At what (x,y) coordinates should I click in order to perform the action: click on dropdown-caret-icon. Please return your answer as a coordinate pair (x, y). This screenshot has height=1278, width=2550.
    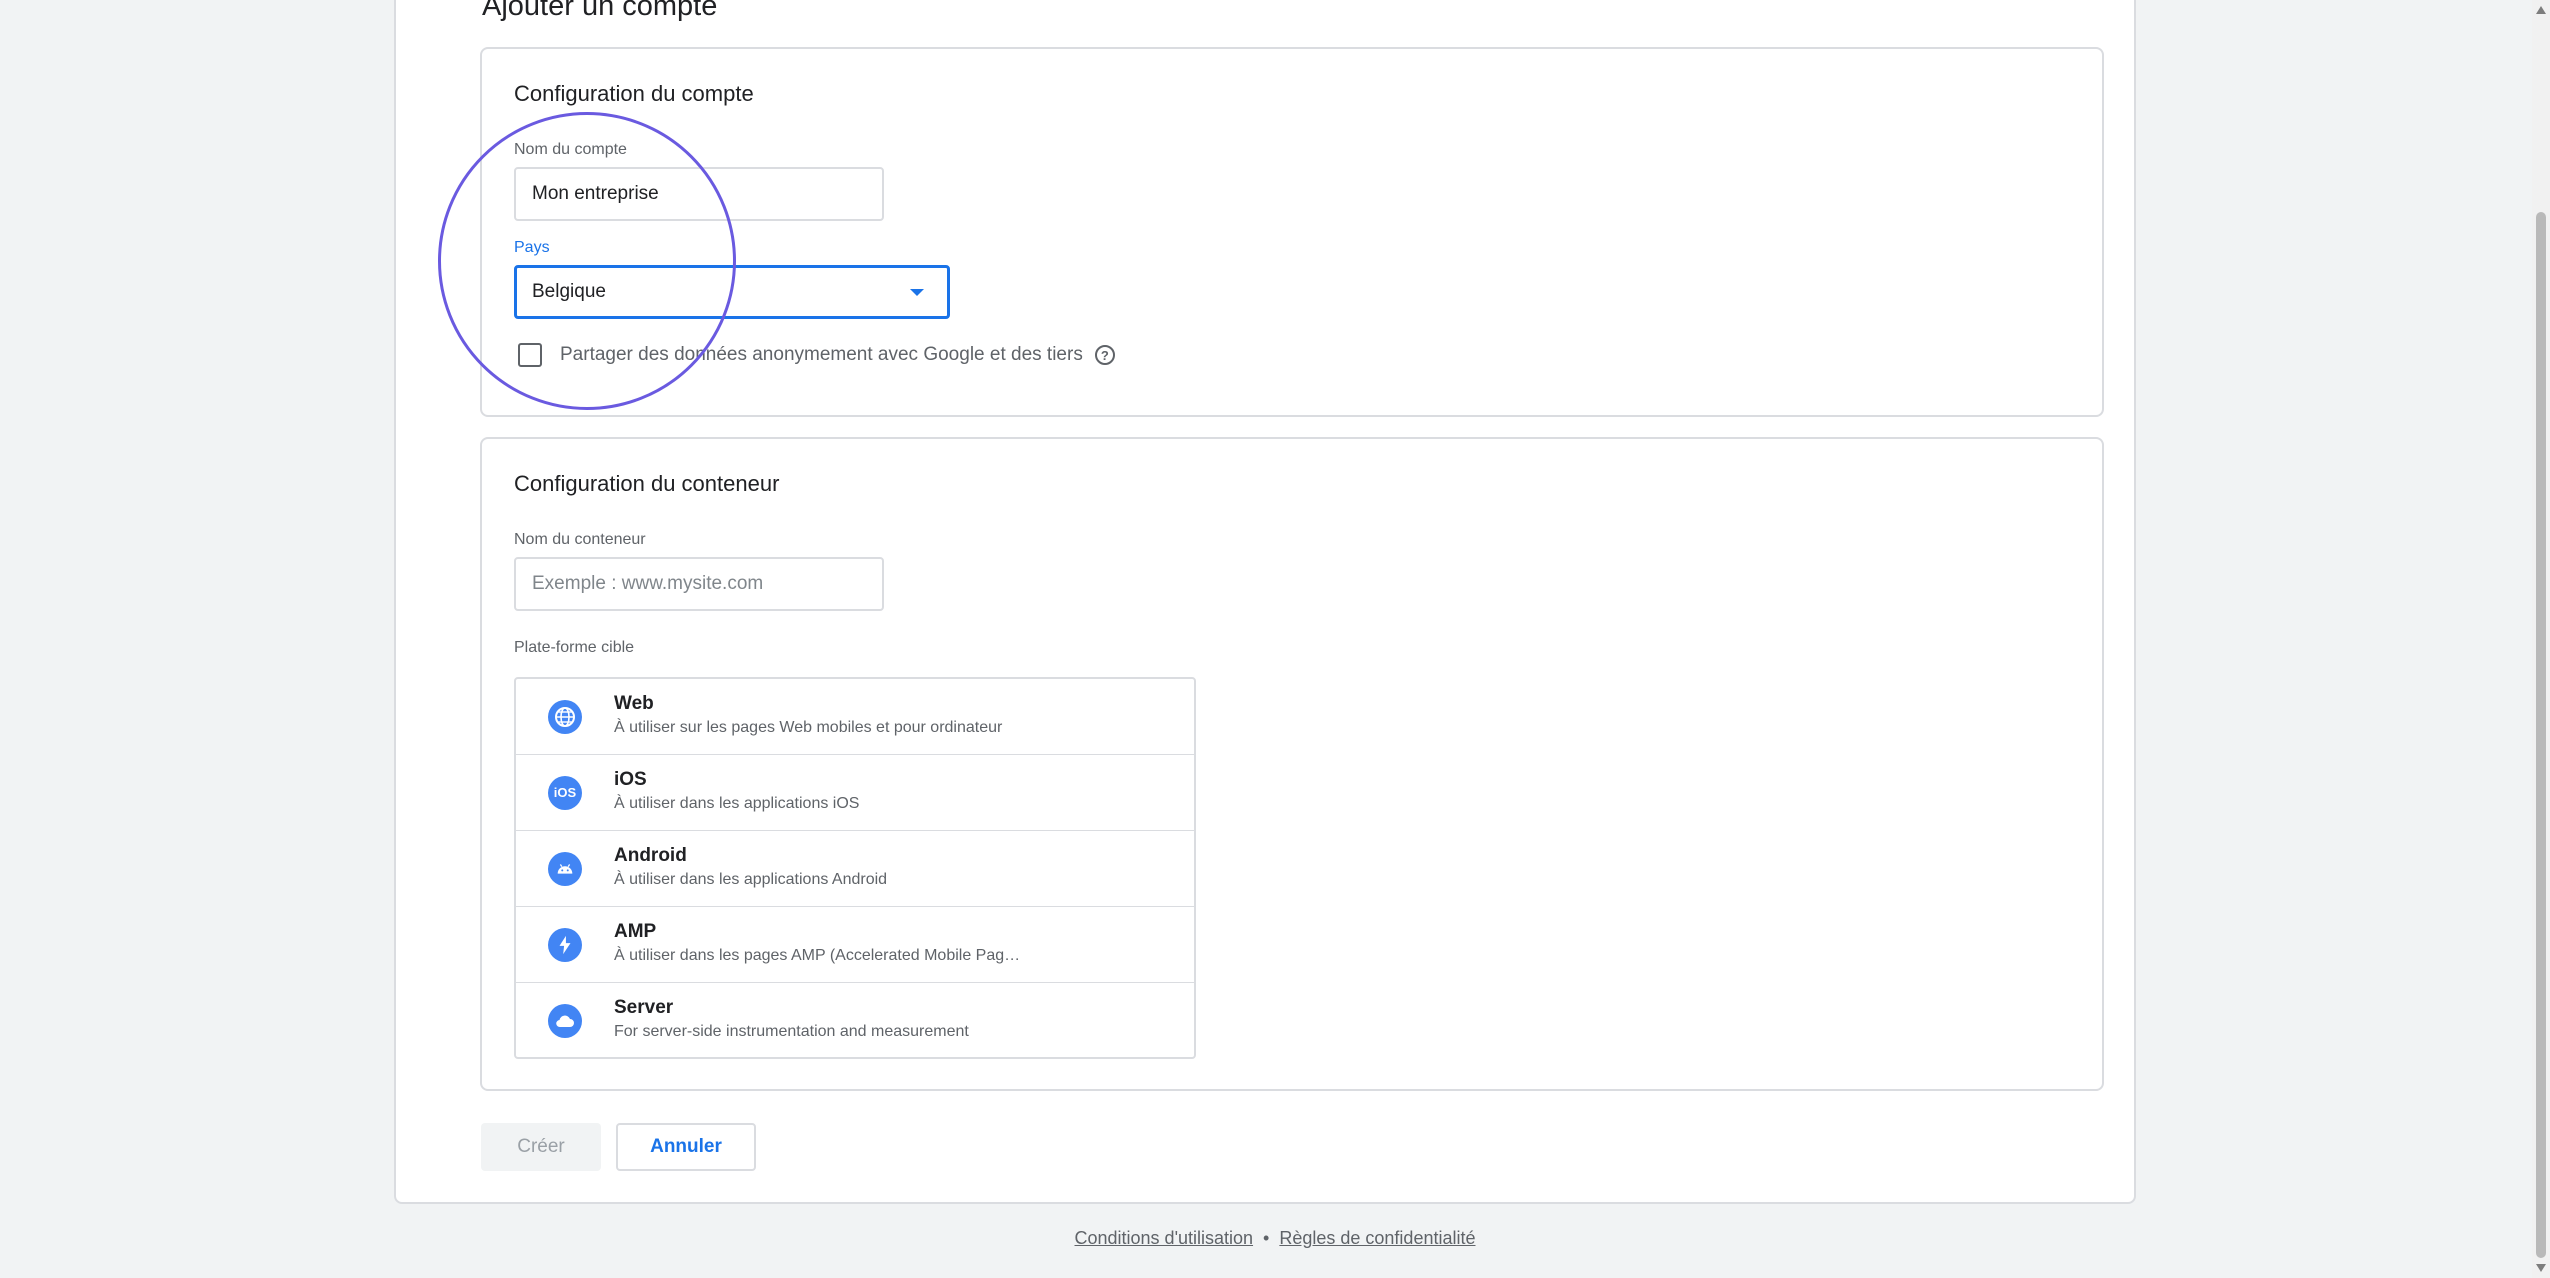
    Looking at the image, I should click on (917, 292).